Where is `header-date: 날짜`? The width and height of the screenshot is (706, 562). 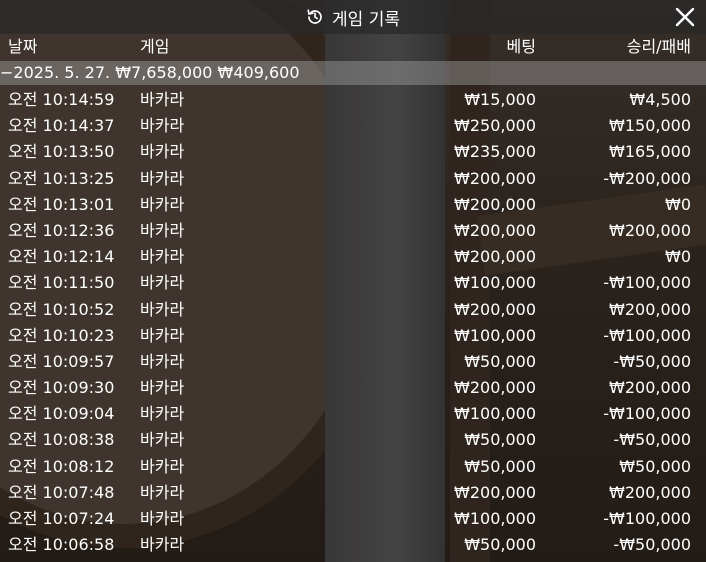
header-date: 날짜 is located at coordinates (23, 46).